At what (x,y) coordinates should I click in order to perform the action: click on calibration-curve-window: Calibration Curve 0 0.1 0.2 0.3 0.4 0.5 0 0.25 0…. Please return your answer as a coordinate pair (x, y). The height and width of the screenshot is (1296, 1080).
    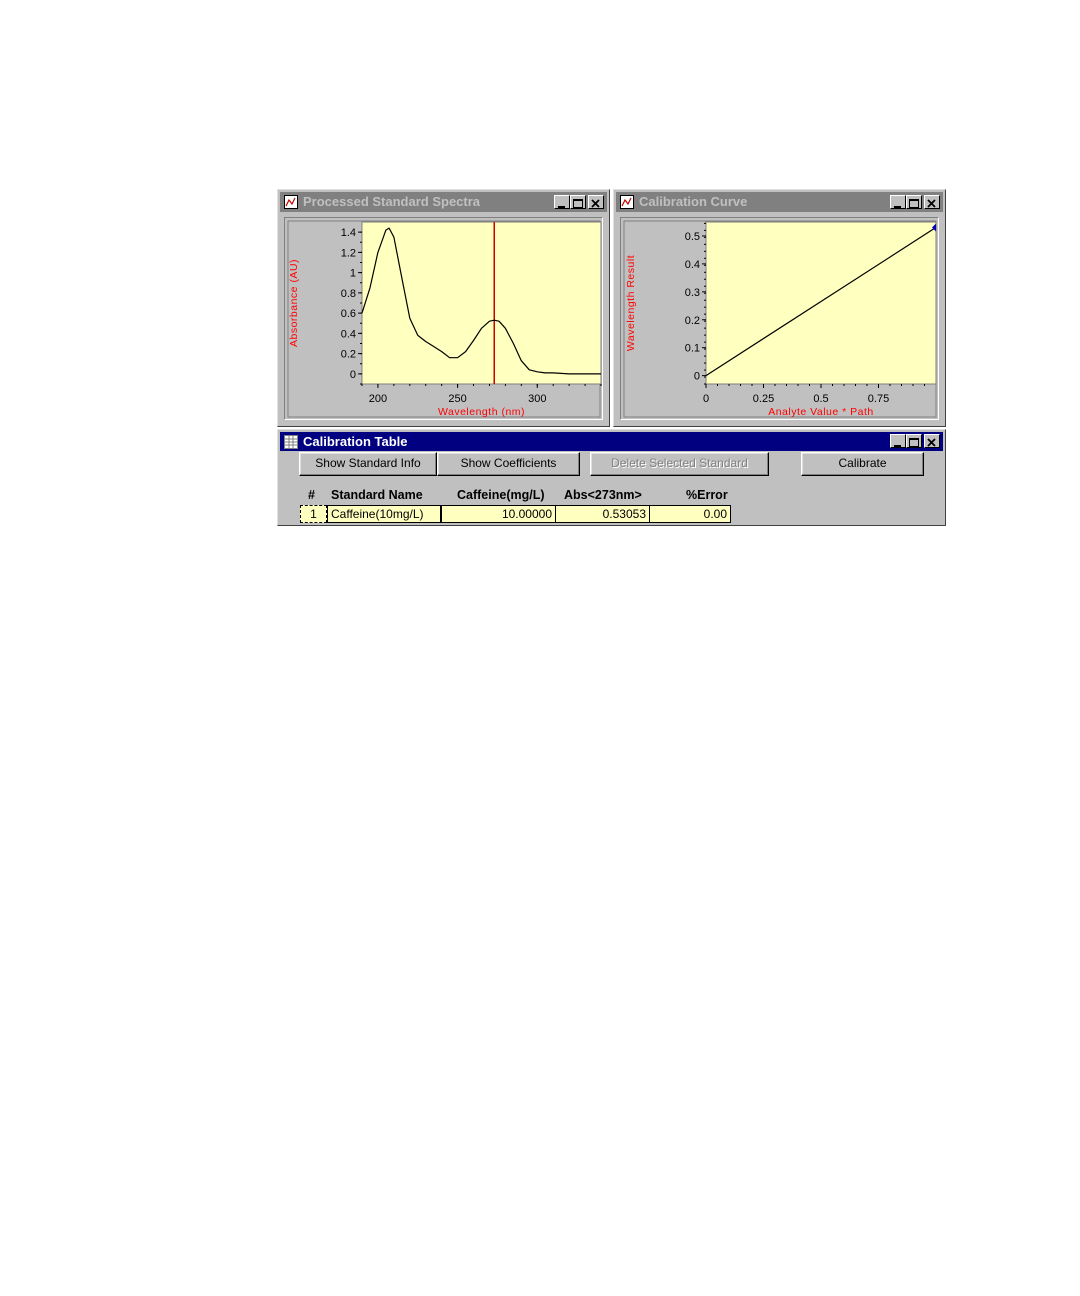
    Looking at the image, I should click on (779, 308).